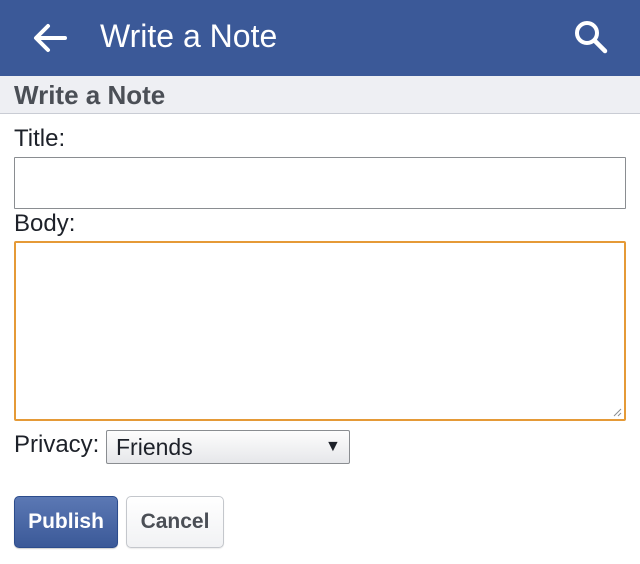 This screenshot has width=640, height=564. I want to click on dropdown-arrow-icon: ▼, so click(333, 446).